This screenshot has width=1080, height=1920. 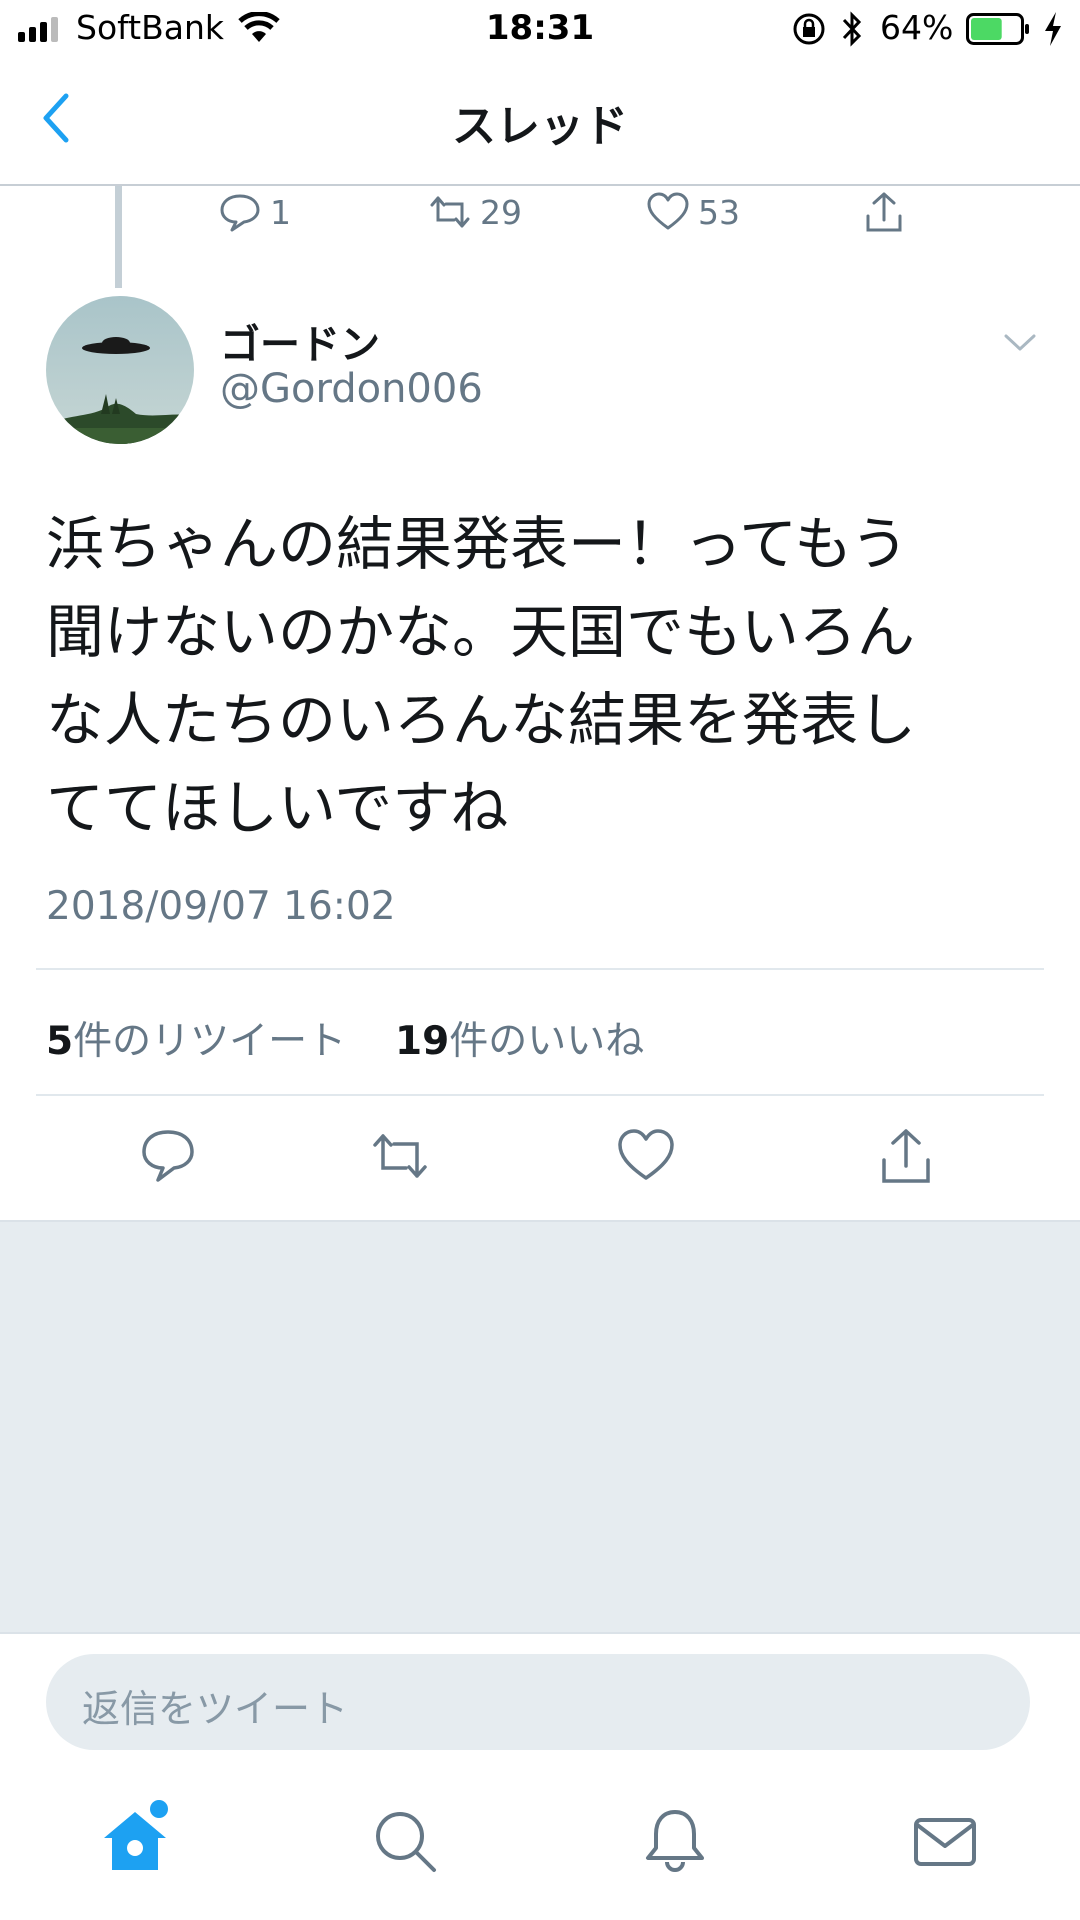 What do you see at coordinates (997, 29) in the screenshot?
I see `battery-icon` at bounding box center [997, 29].